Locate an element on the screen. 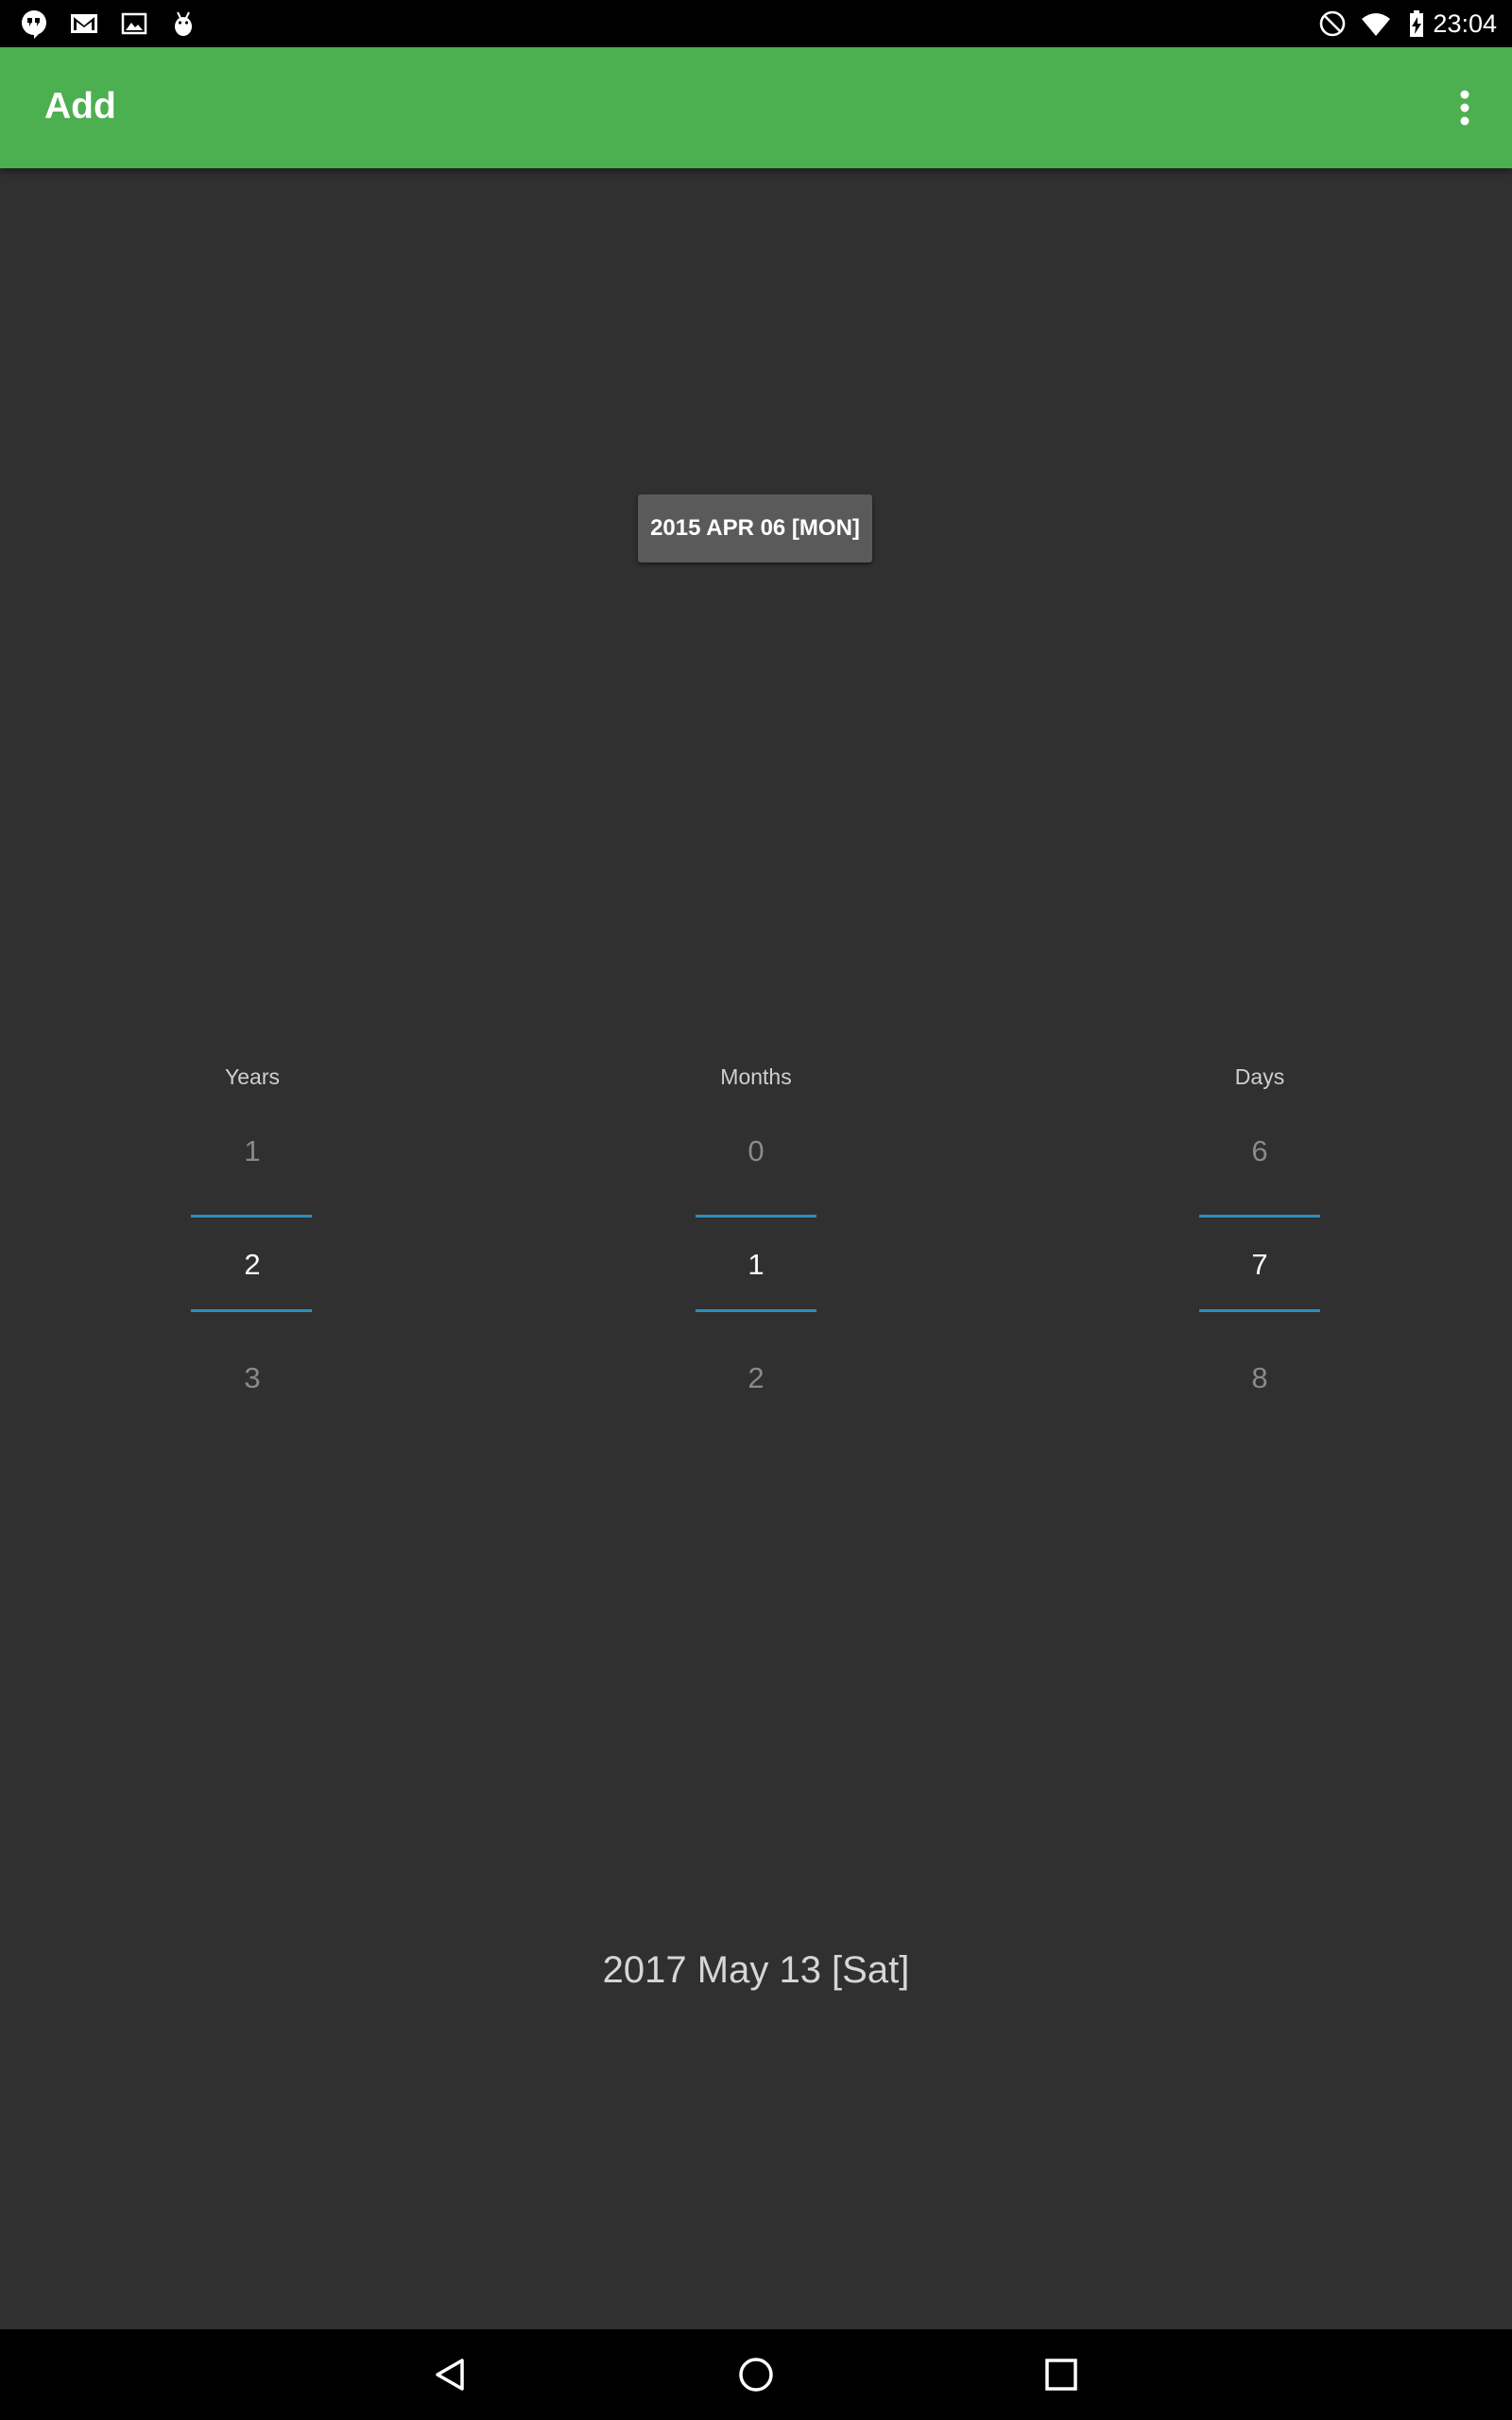 Image resolution: width=1512 pixels, height=2420 pixels. months-prev-value: 0 is located at coordinates (756, 1151).